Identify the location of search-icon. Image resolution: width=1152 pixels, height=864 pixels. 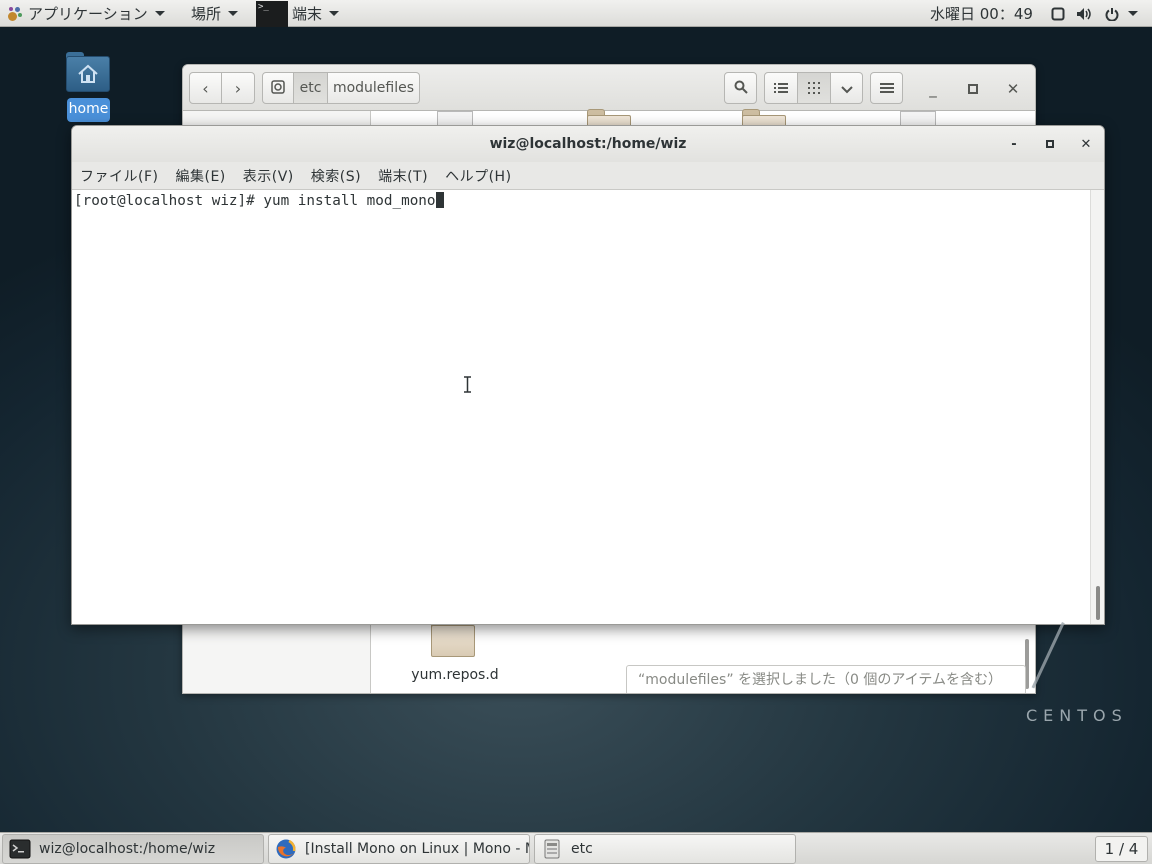
(741, 88).